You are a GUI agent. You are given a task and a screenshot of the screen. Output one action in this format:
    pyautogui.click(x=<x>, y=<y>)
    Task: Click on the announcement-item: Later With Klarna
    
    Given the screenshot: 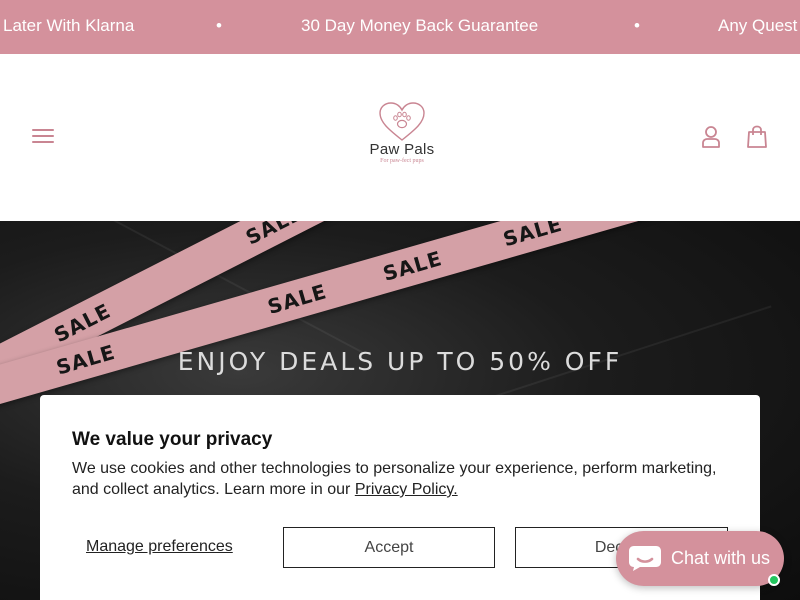 What is the action you would take?
    pyautogui.click(x=69, y=25)
    